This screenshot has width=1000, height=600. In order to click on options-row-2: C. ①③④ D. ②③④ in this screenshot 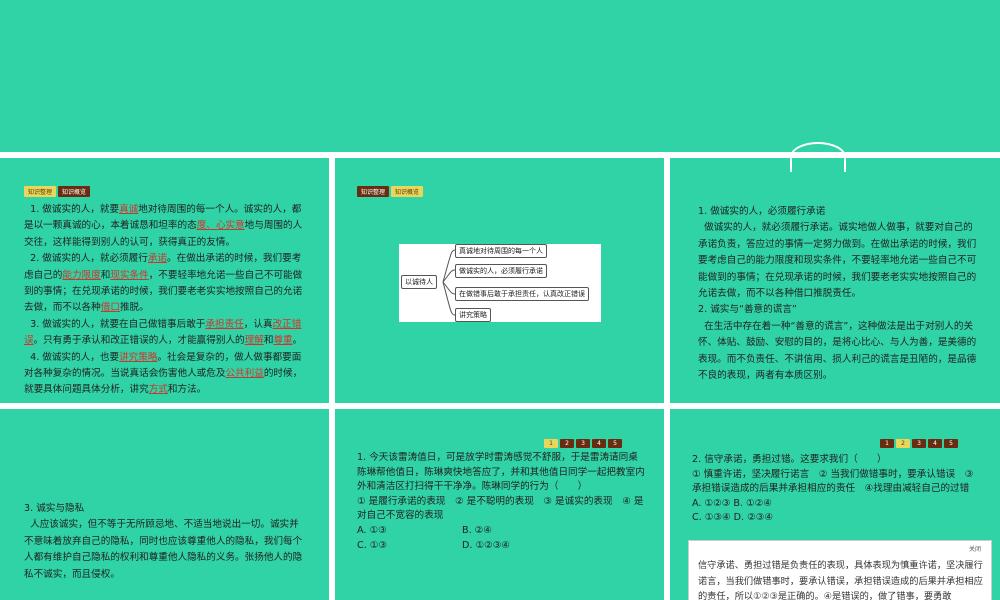, I will do `click(837, 518)`.